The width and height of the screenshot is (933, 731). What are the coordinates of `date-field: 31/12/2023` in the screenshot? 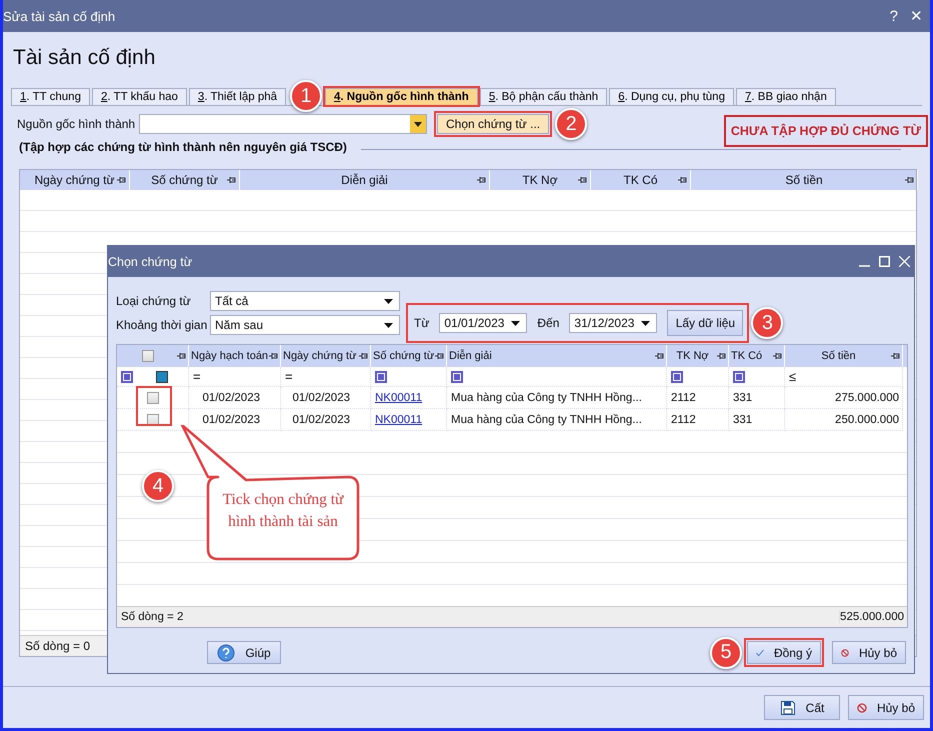 It's located at (613, 323).